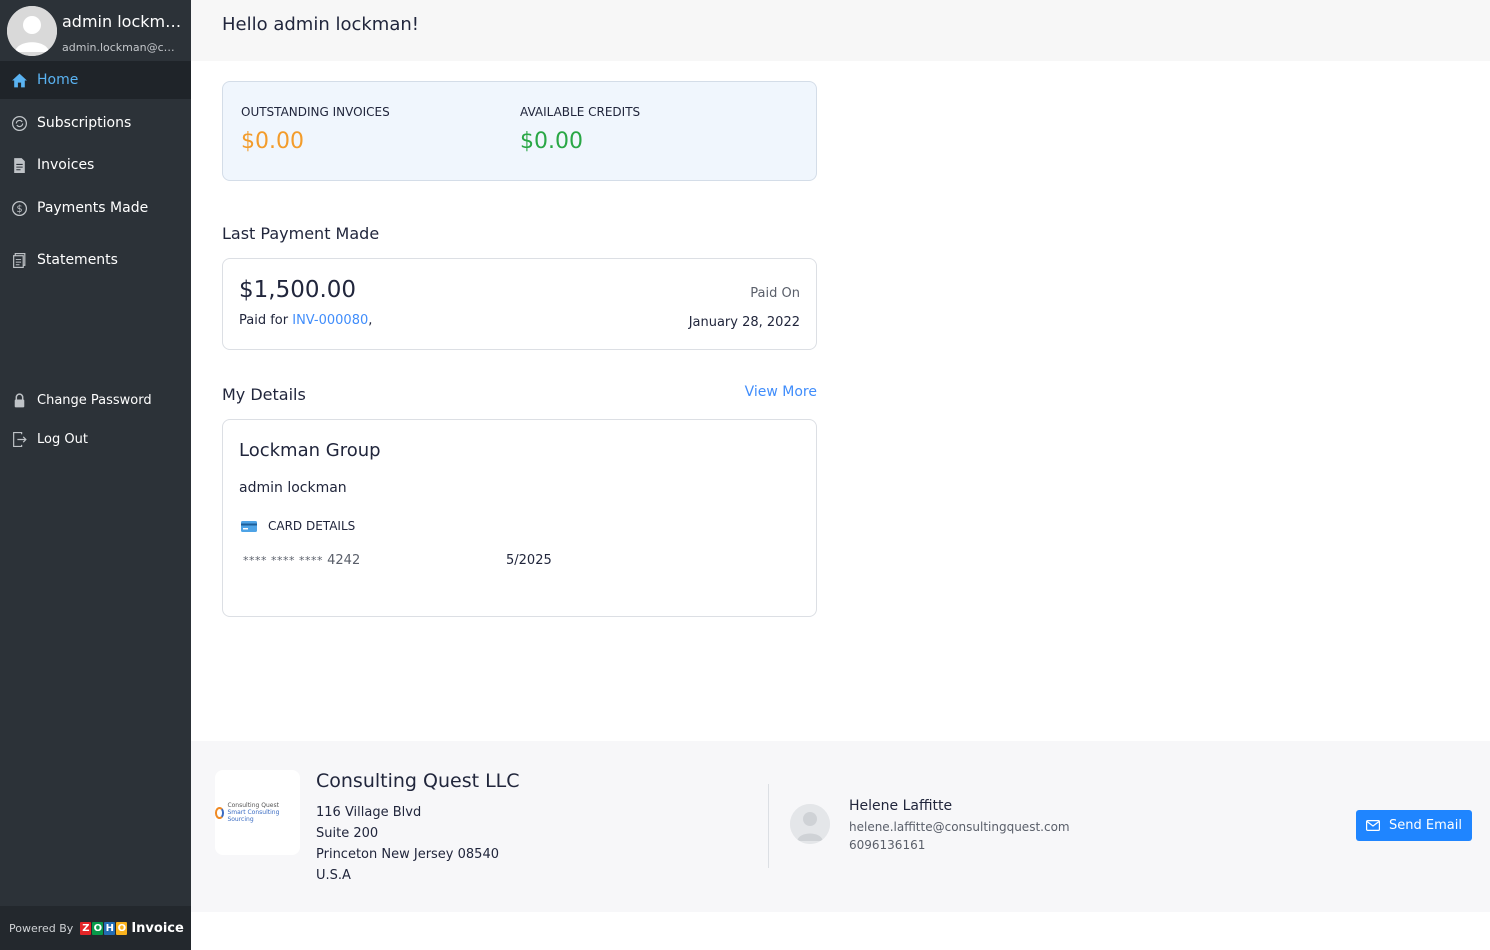  I want to click on outstanding-invoices-value: $0.00, so click(272, 141).